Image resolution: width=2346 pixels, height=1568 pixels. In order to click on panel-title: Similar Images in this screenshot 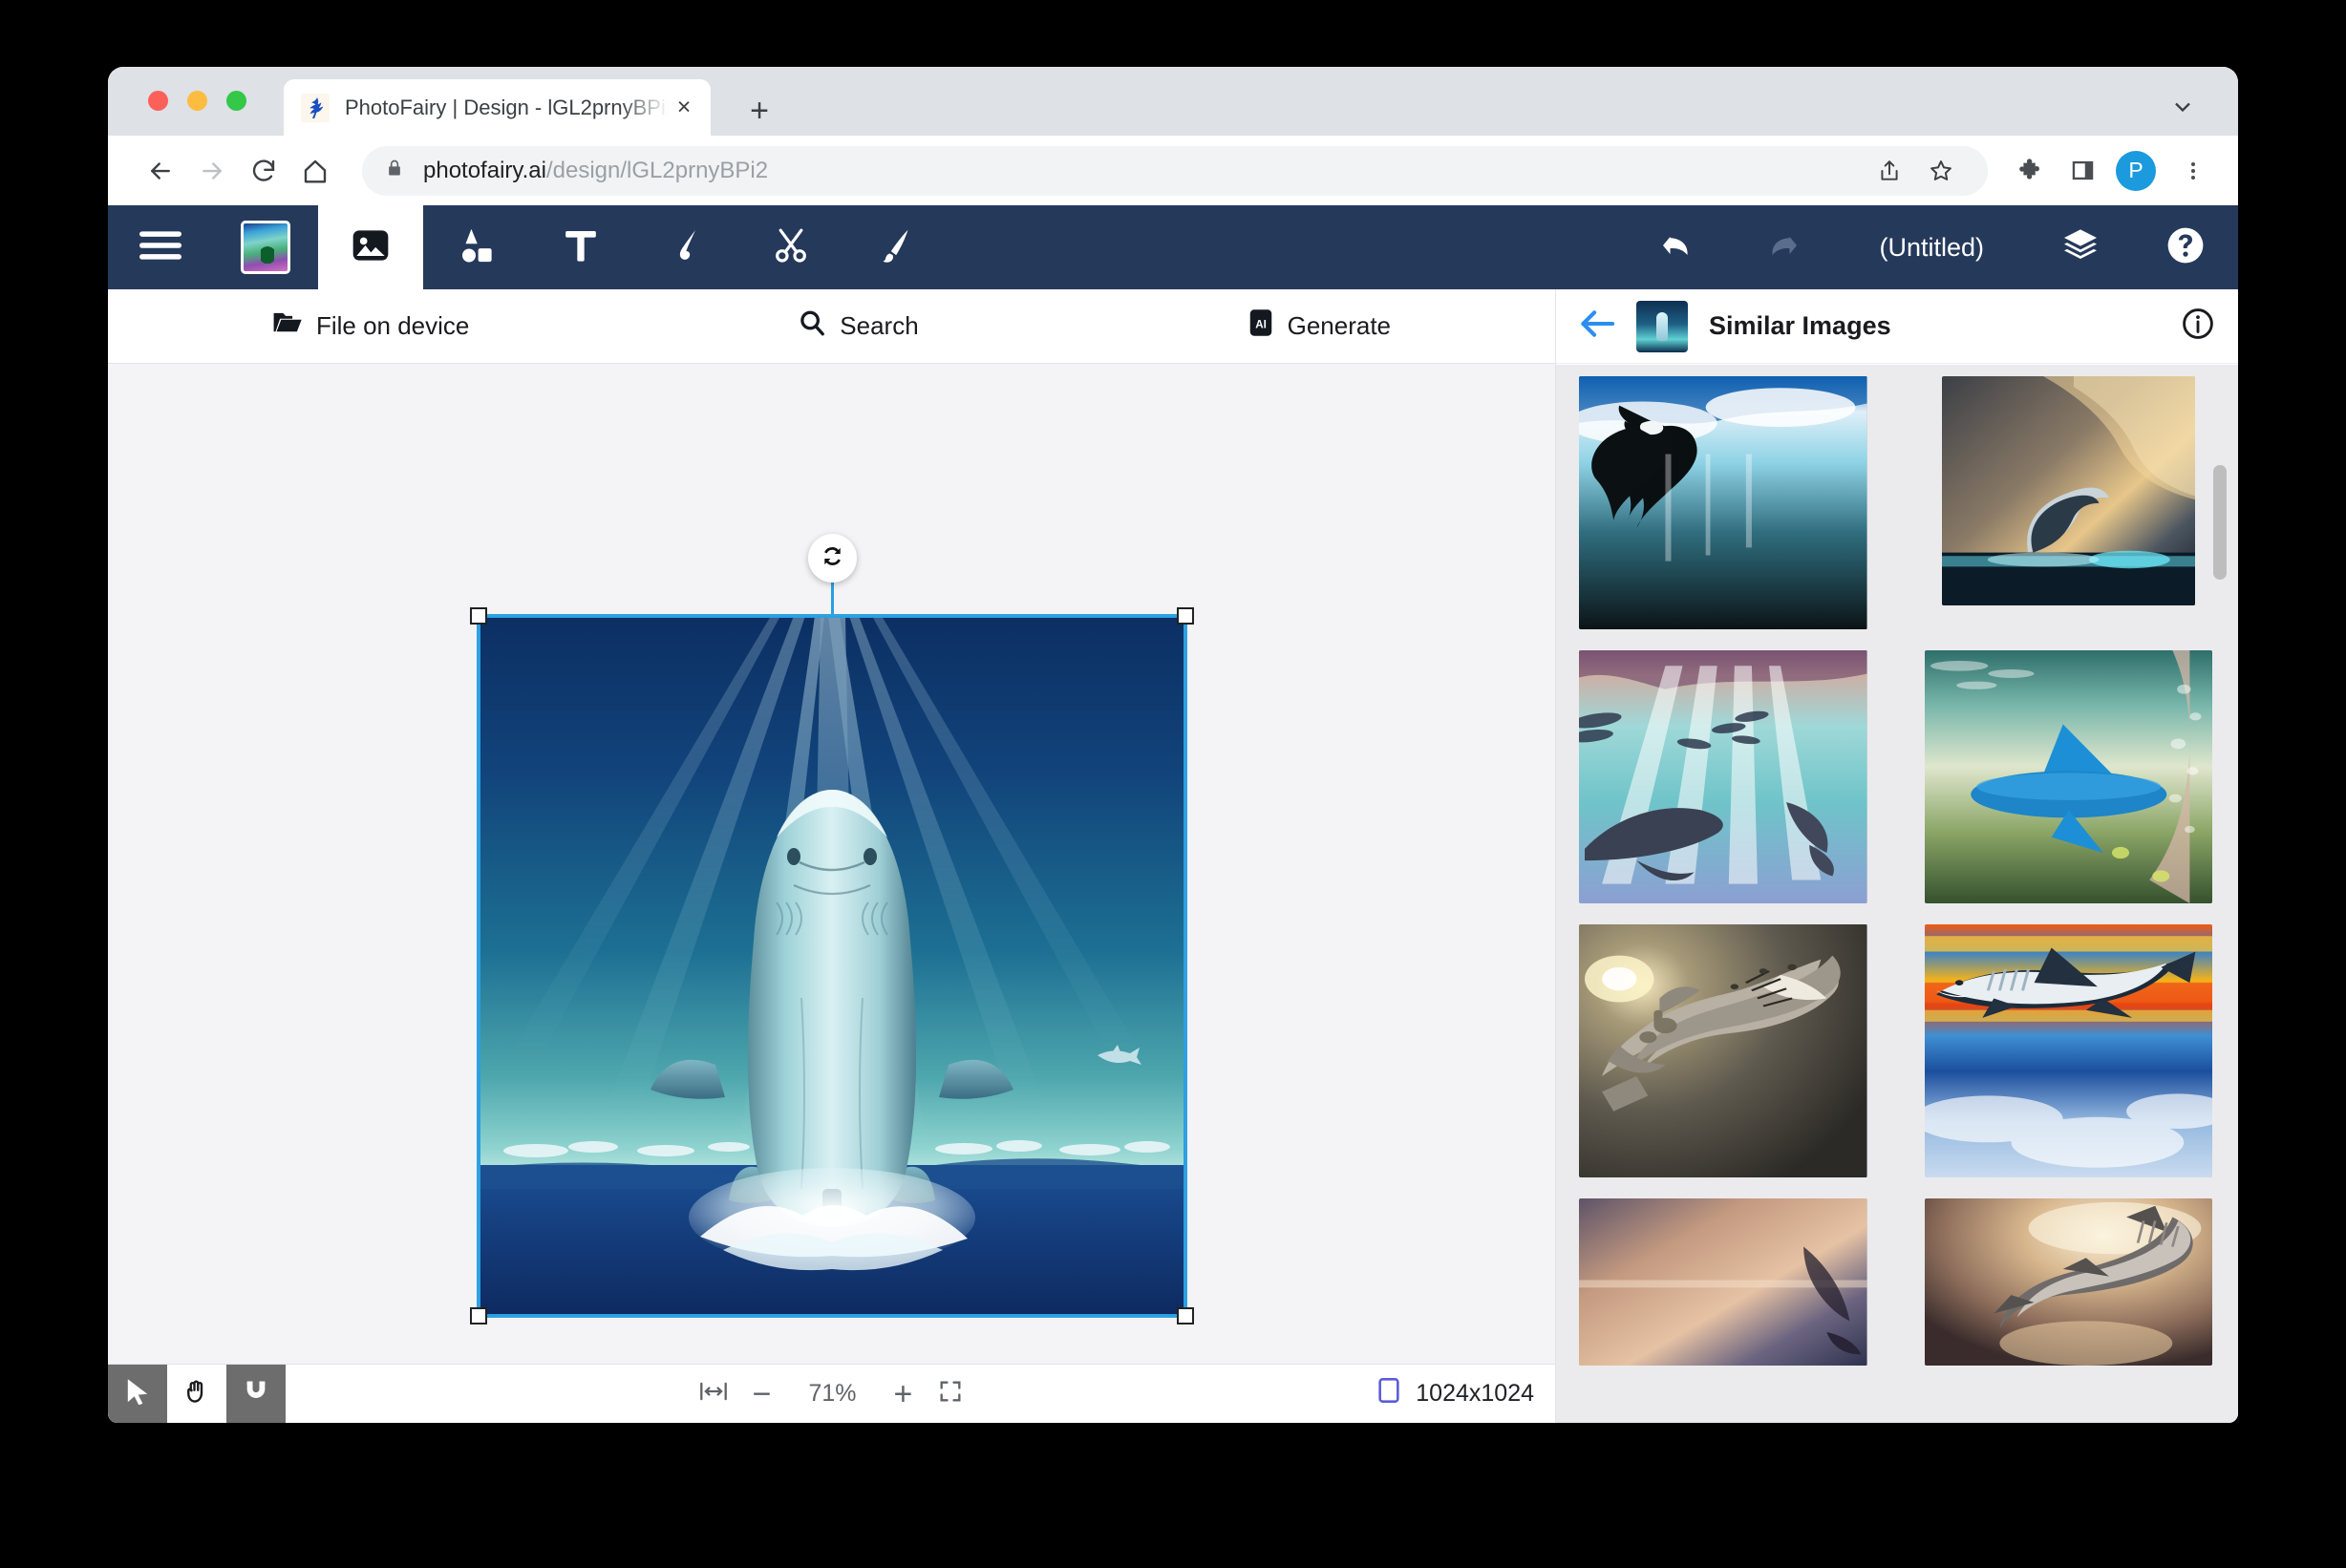, I will do `click(1800, 325)`.